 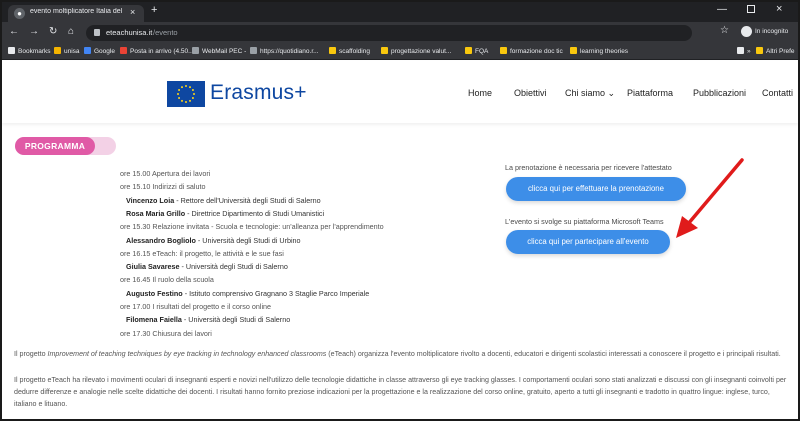 What do you see at coordinates (135, 333) in the screenshot?
I see `schedule-time: ore 17.30` at bounding box center [135, 333].